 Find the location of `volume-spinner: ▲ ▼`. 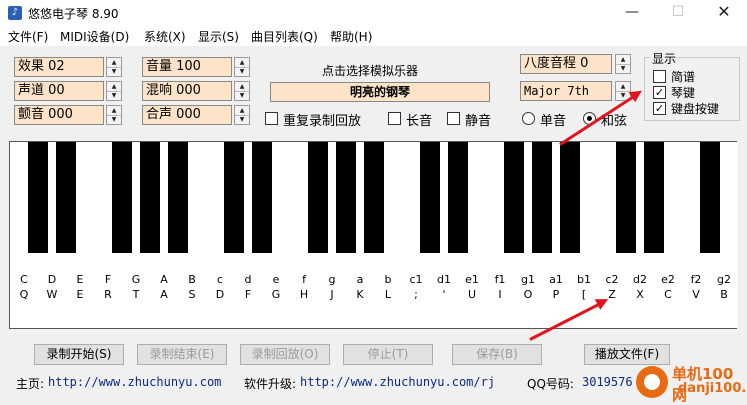

volume-spinner: ▲ ▼ is located at coordinates (242, 67).